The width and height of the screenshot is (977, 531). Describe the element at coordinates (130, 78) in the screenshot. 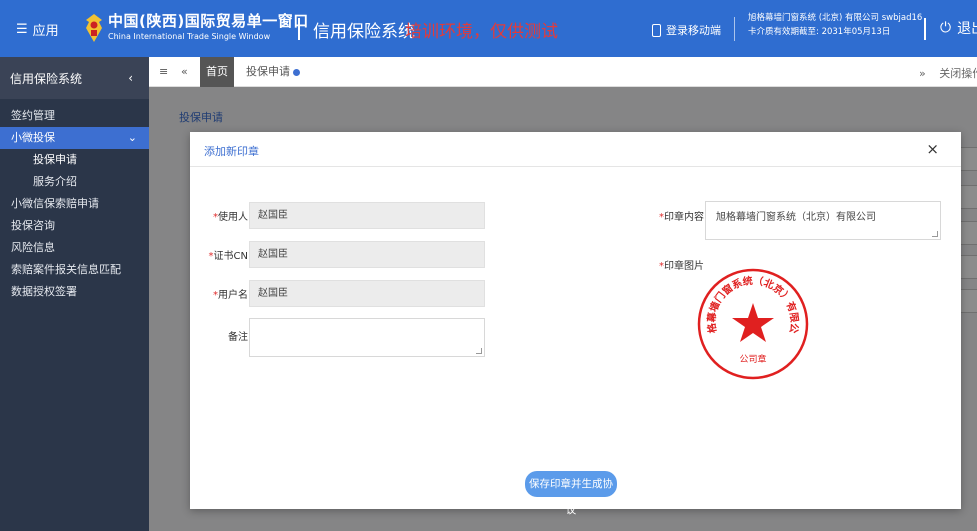

I see `collapse-sidebar-icon: ‹` at that location.